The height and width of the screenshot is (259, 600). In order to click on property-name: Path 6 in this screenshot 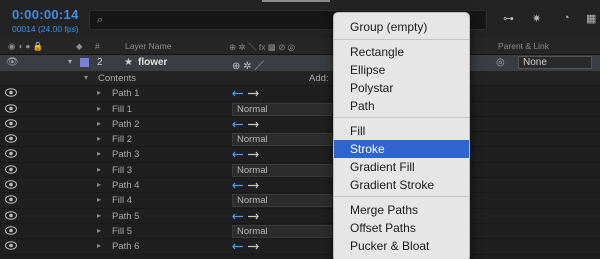, I will do `click(126, 247)`.